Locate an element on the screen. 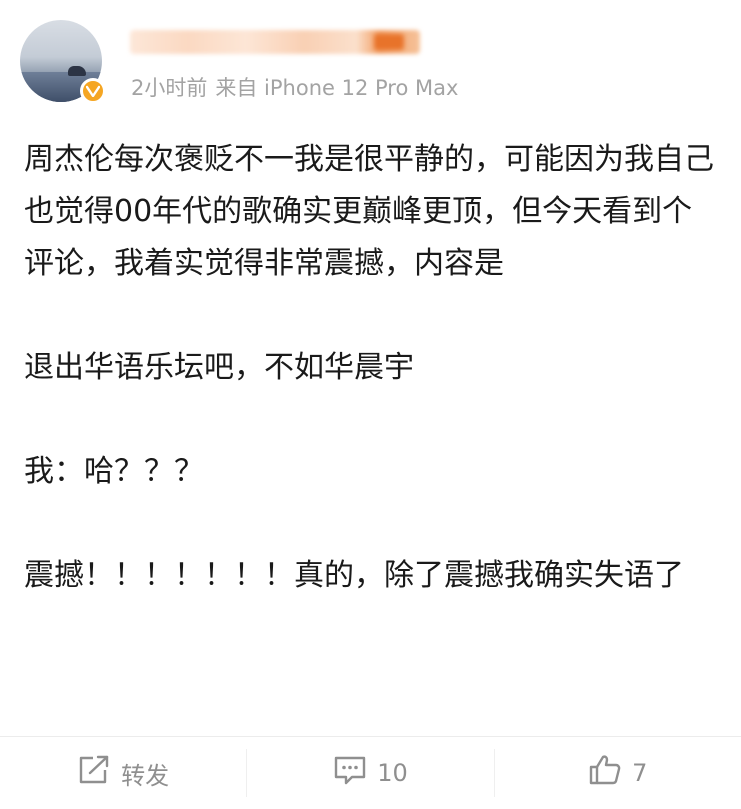 This screenshot has height=809, width=741. post-paragraph: 我：哈？？？ is located at coordinates (114, 471).